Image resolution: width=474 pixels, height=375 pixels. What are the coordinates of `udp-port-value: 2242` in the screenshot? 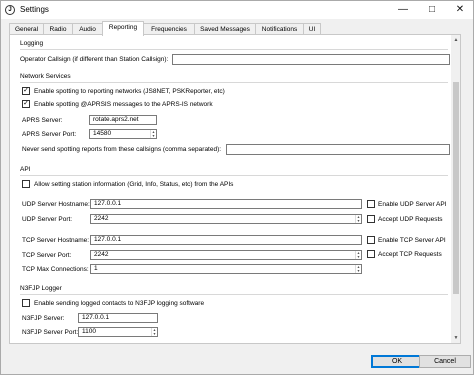 It's located at (101, 218).